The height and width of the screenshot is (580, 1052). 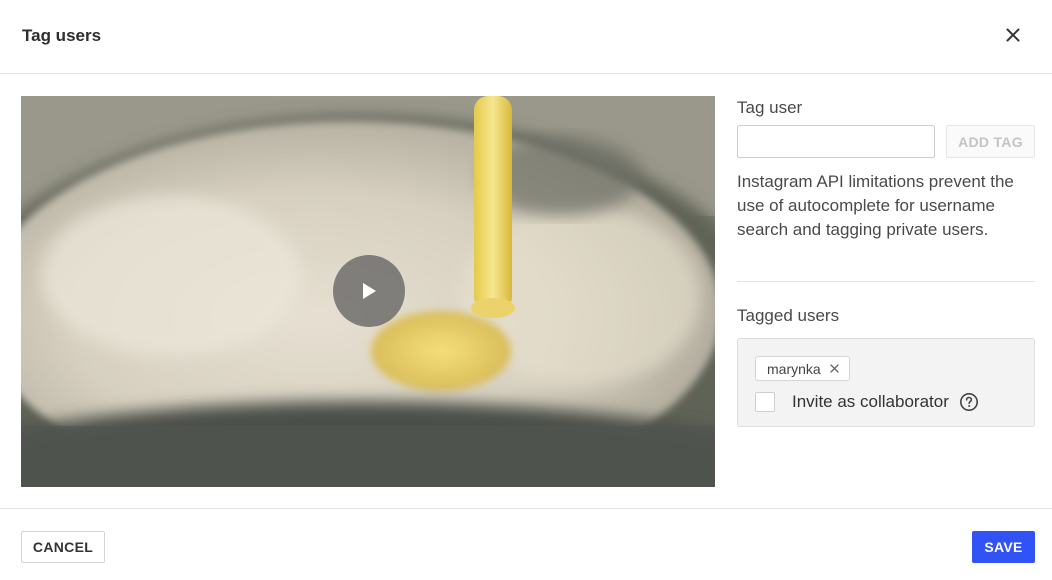 What do you see at coordinates (870, 401) in the screenshot?
I see `invite-collaborator-label: Invite as collaborator` at bounding box center [870, 401].